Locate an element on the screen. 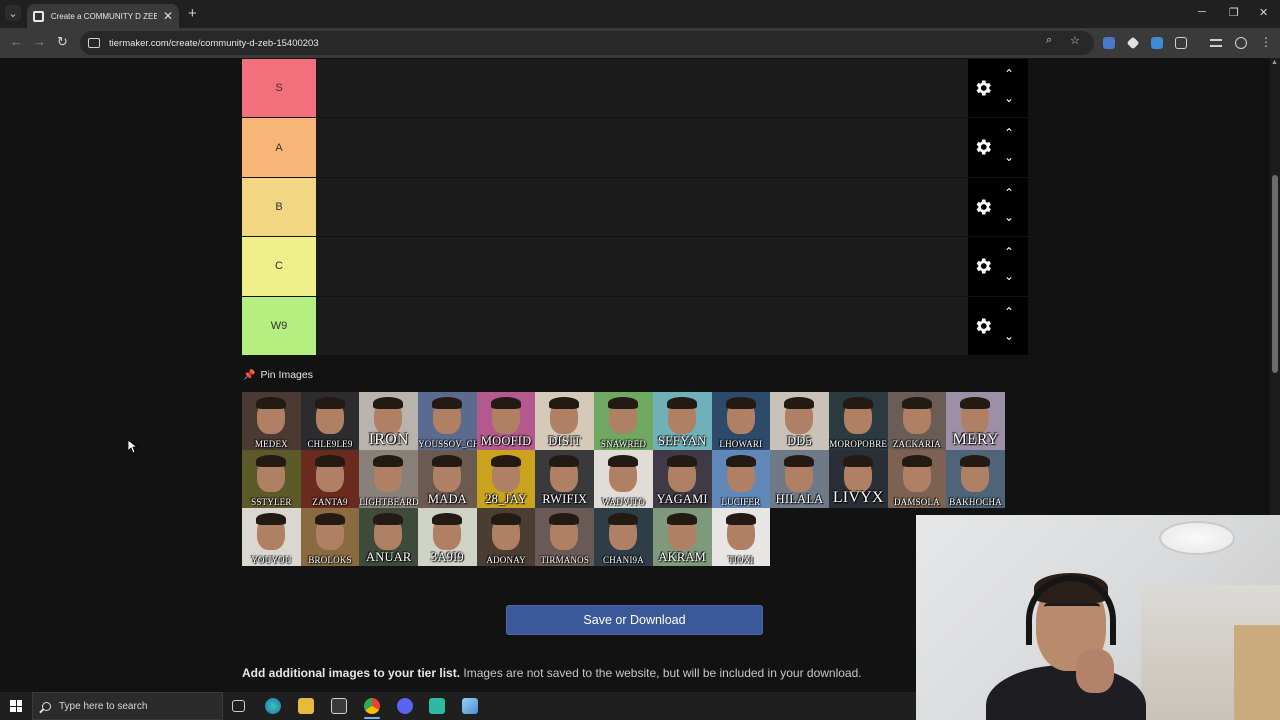  tier-label: W9 is located at coordinates (279, 325).